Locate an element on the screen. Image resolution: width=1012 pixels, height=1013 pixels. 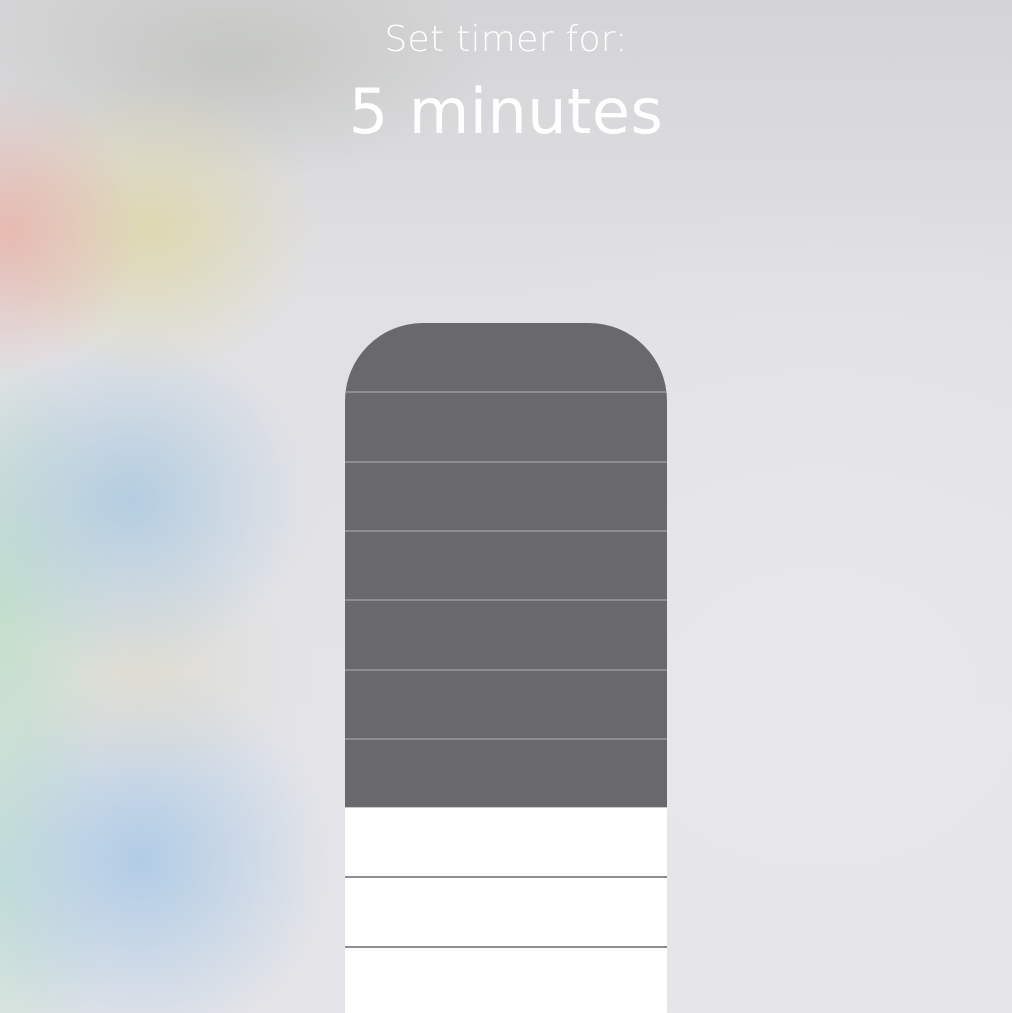
timer-header: Set timer for: 5 minutes is located at coordinates (506, 84).